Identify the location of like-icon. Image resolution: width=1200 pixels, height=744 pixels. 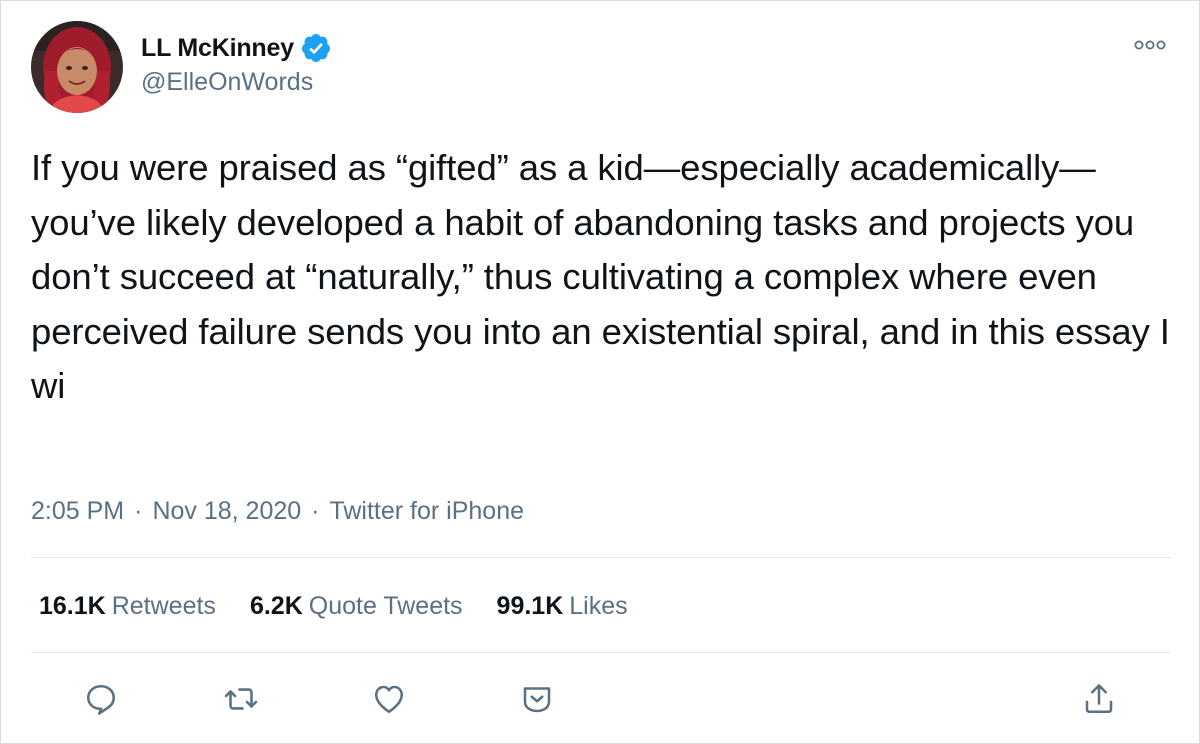
(389, 699).